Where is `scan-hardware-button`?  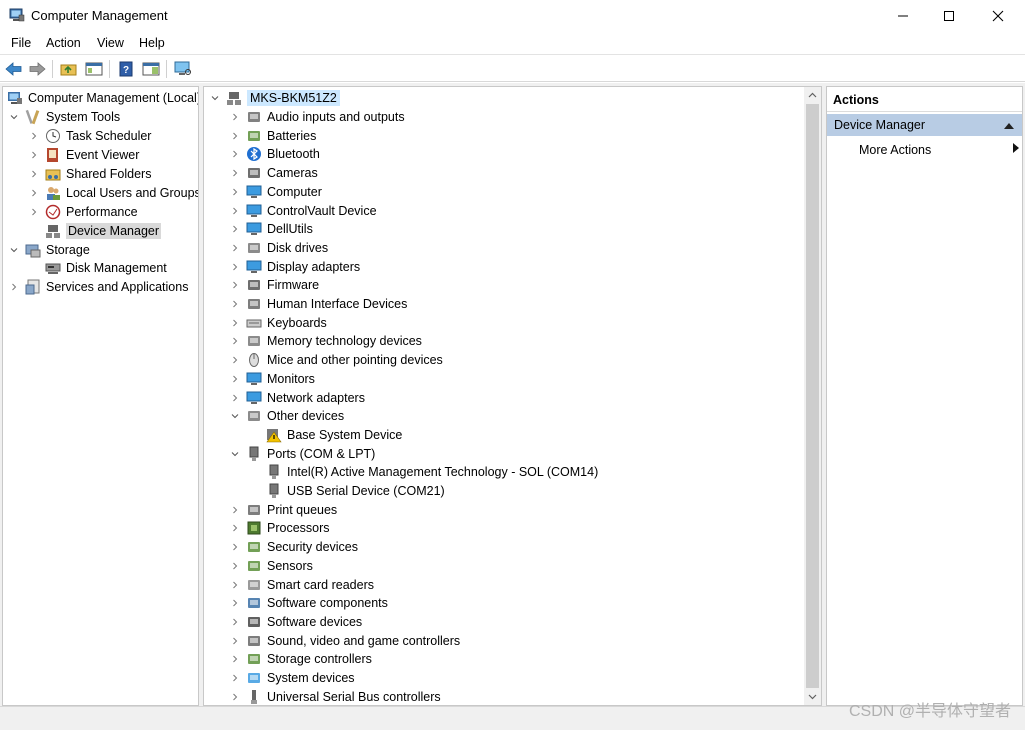
scan-hardware-button is located at coordinates (183, 69).